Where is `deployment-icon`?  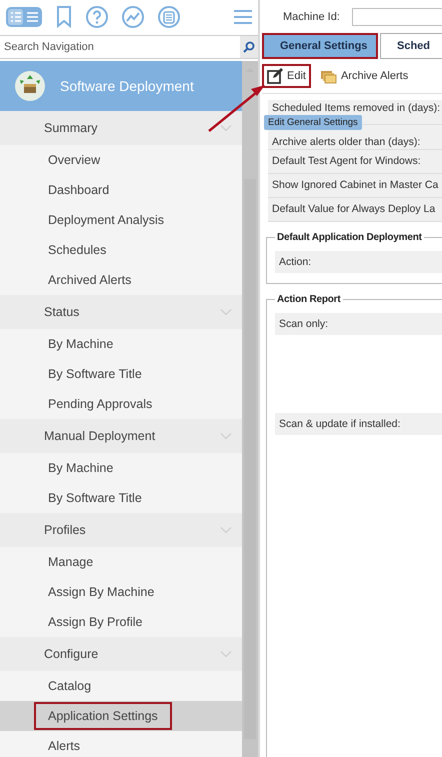
deployment-icon is located at coordinates (30, 86).